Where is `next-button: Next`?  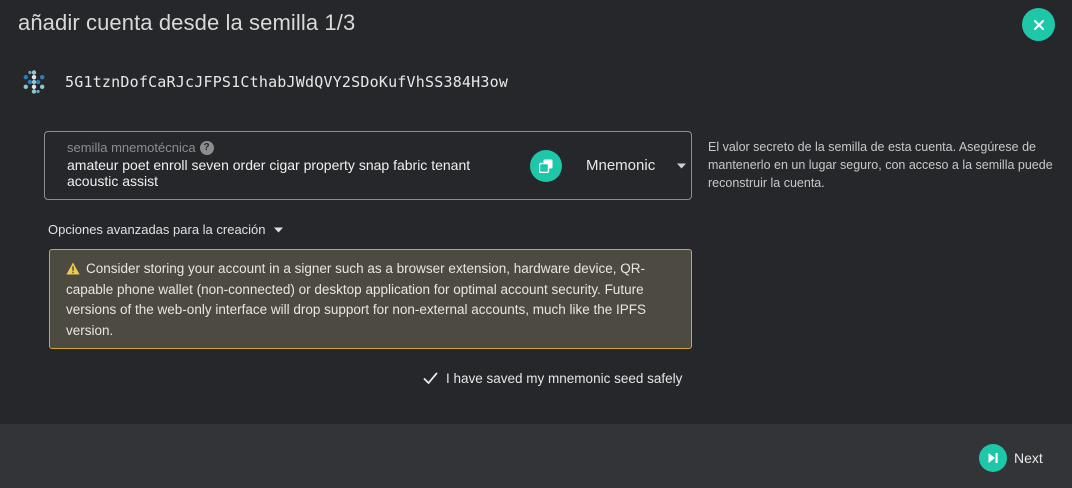
next-button: Next is located at coordinates (1011, 458).